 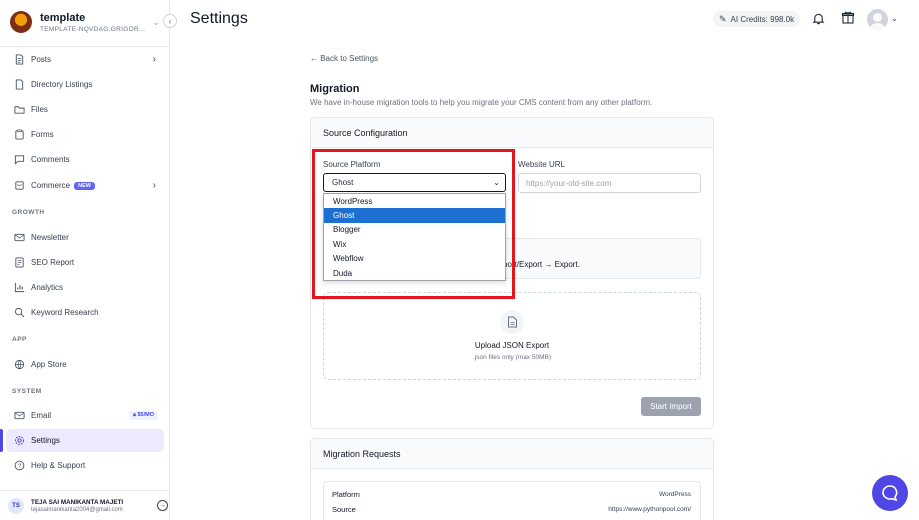 I want to click on source-platform-select: Ghost ⌄, so click(x=414, y=182).